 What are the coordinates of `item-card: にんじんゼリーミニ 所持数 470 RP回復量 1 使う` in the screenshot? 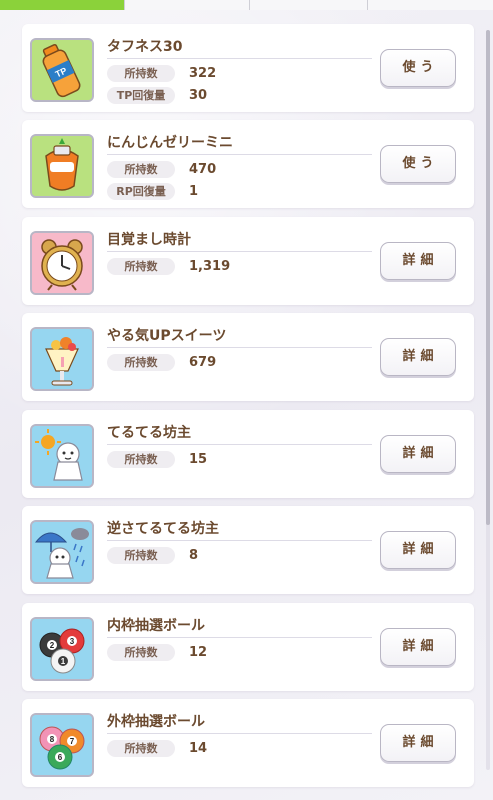 It's located at (248, 164).